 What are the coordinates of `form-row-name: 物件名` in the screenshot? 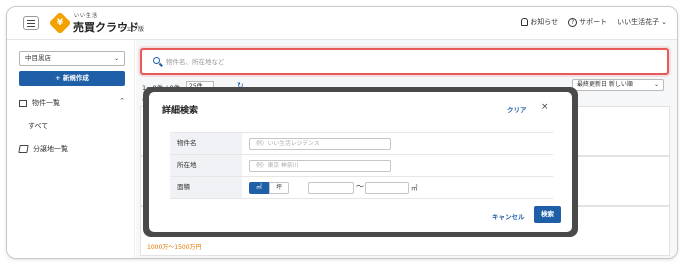 It's located at (361, 144).